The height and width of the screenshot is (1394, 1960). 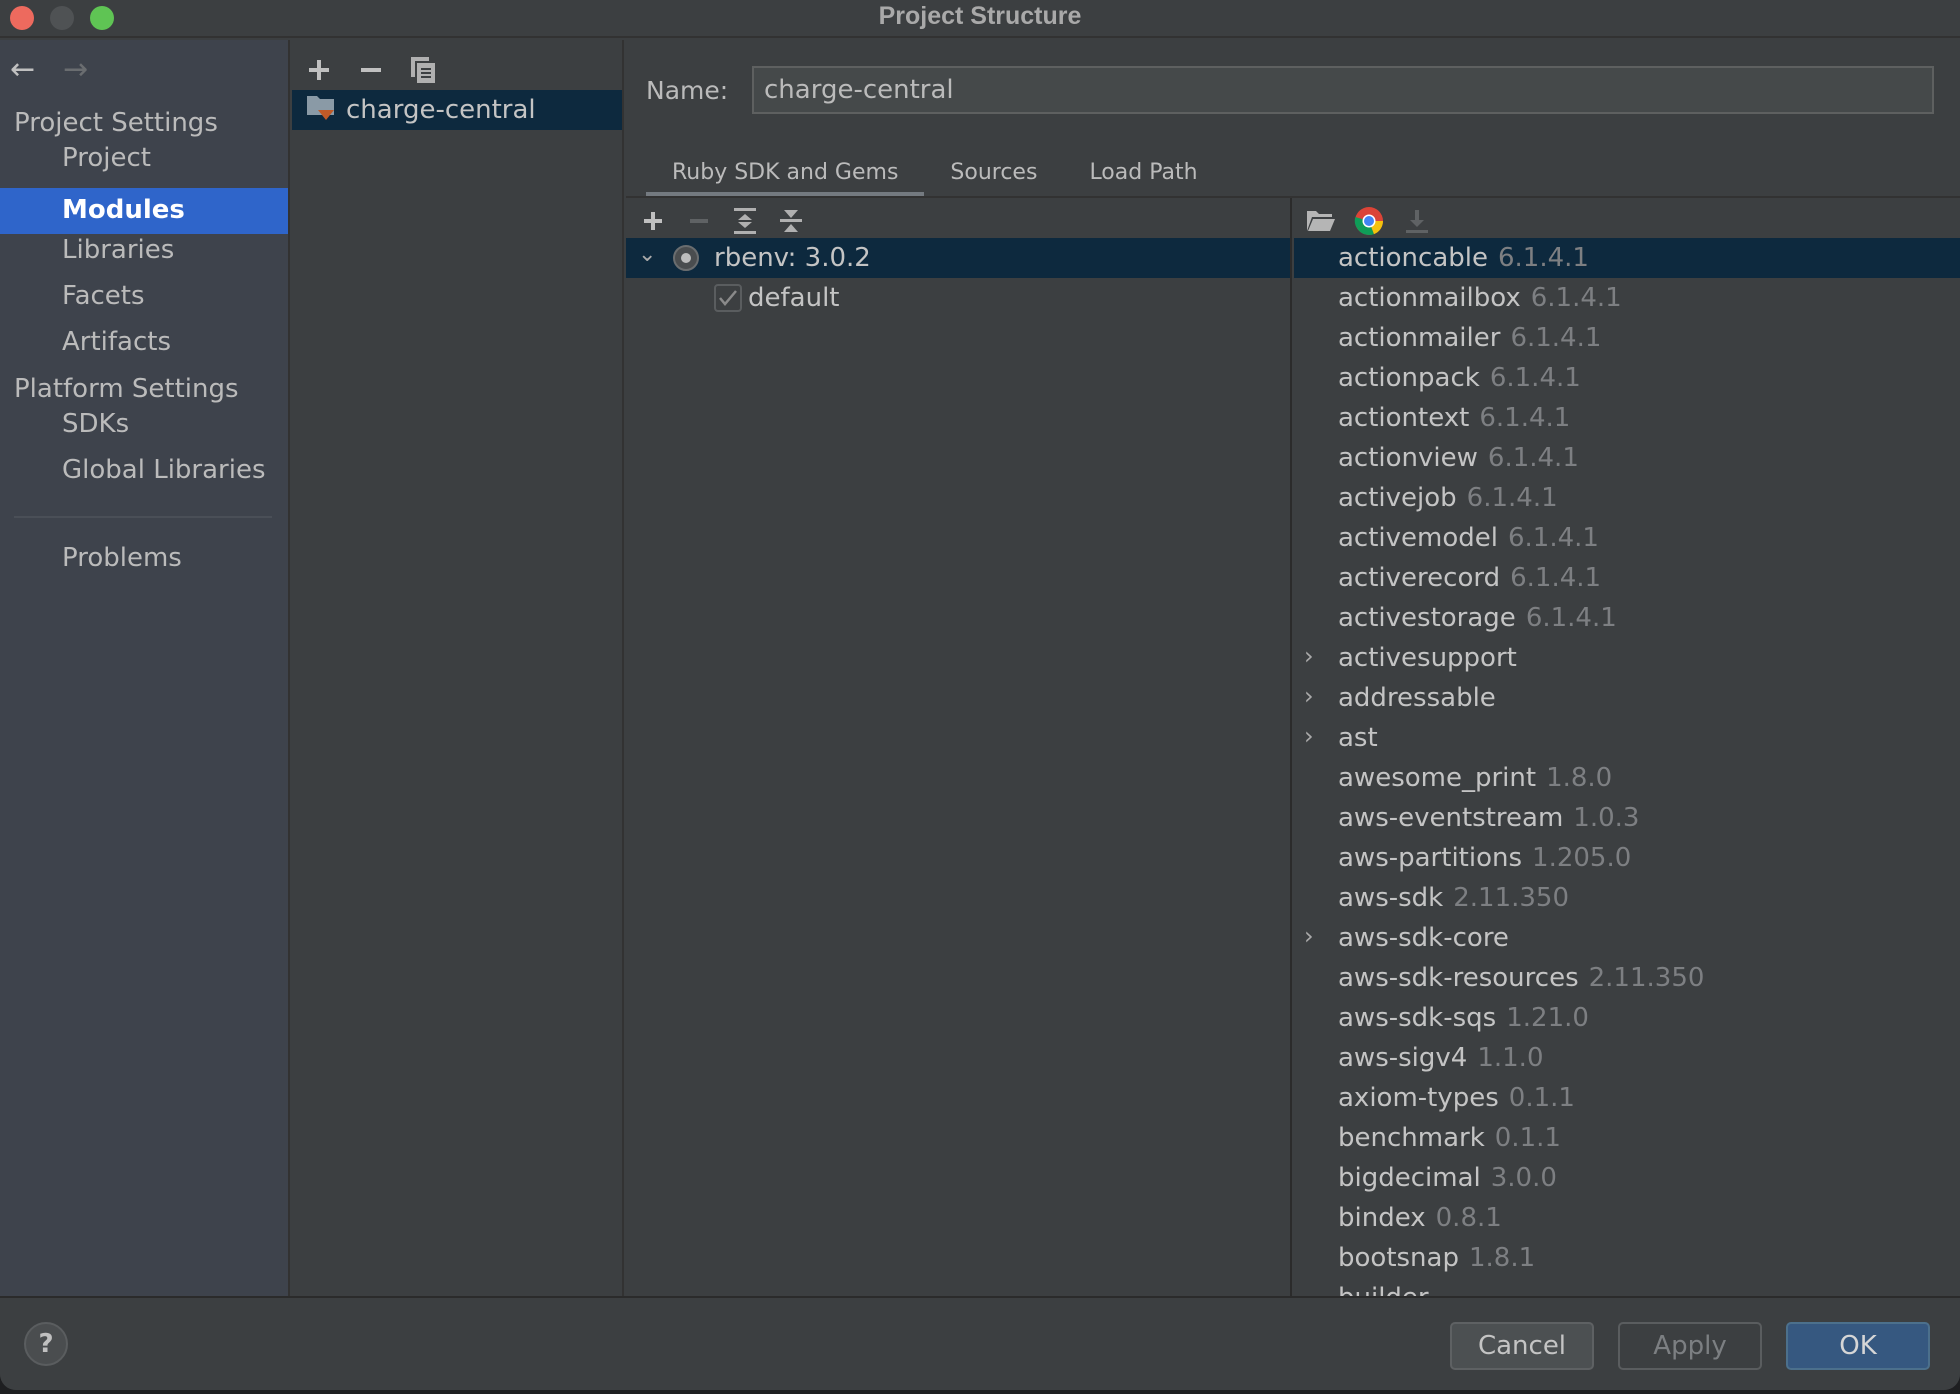 I want to click on gem-label: awesome_print 1.8.0, so click(x=1475, y=778).